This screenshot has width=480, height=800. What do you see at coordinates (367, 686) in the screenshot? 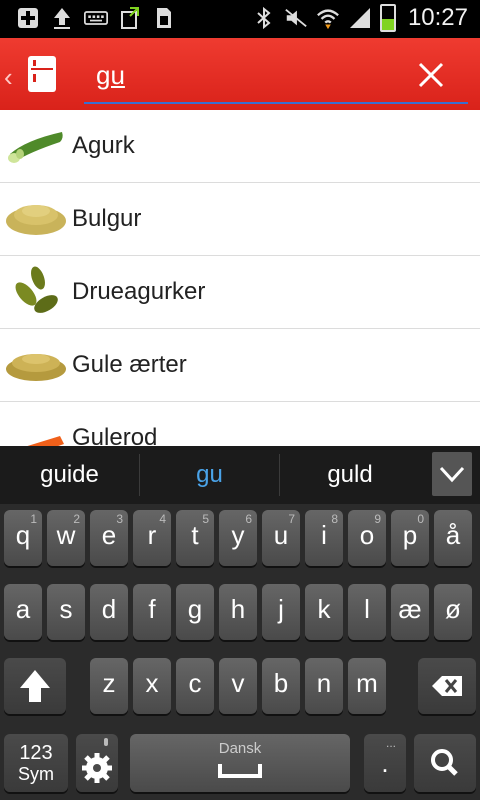
I see `key-m: m` at bounding box center [367, 686].